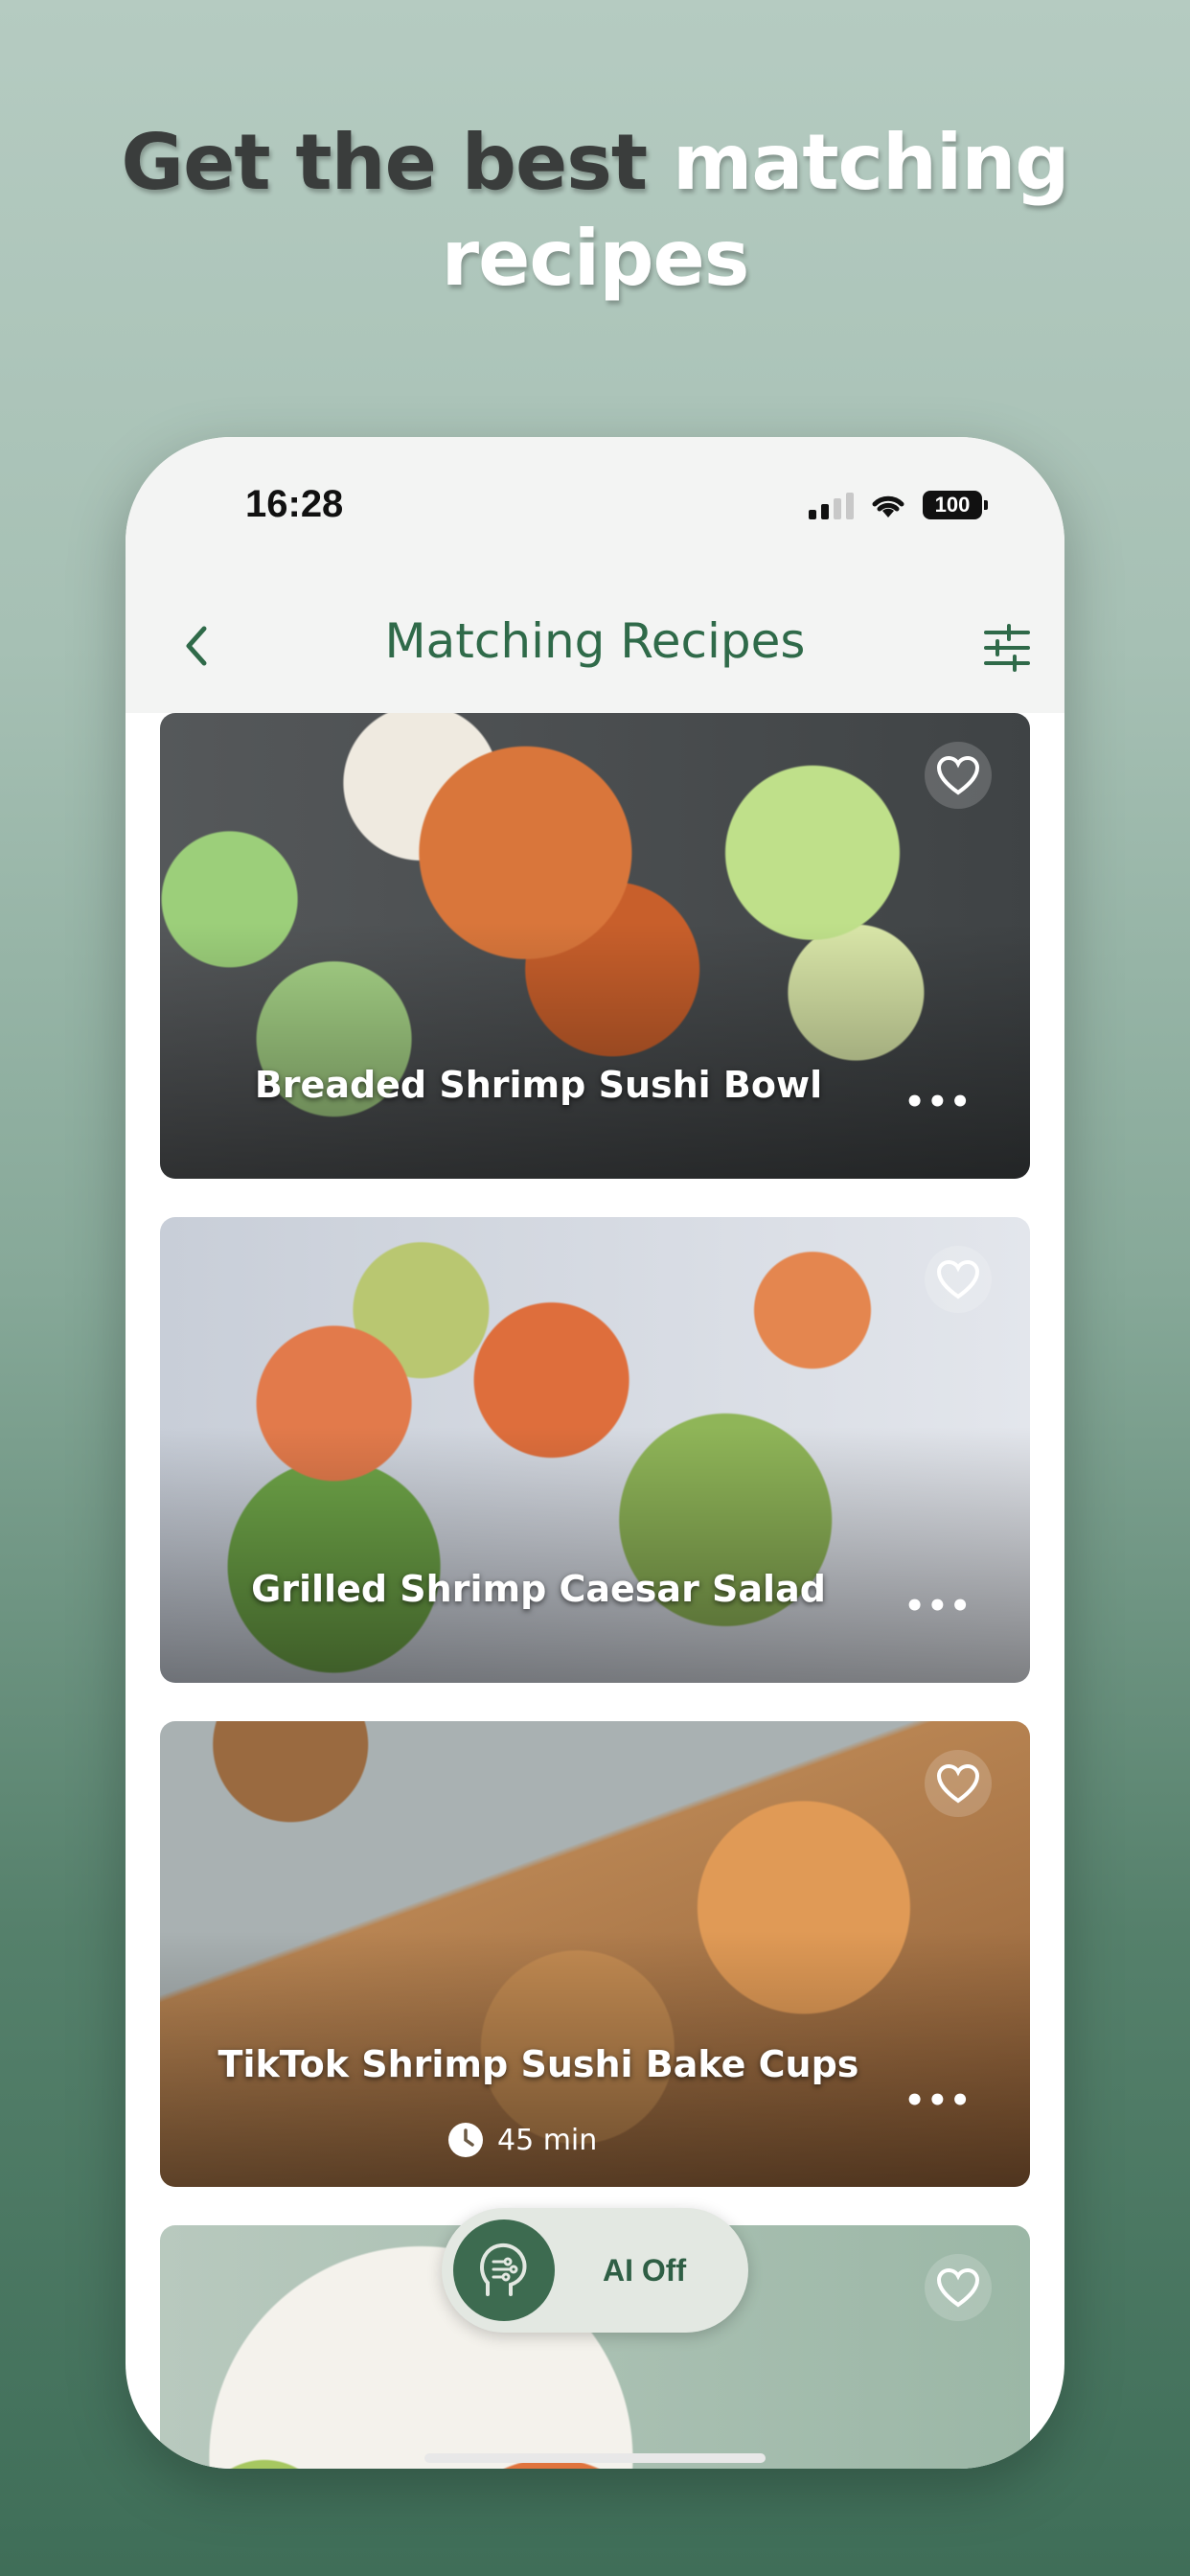 Image resolution: width=1190 pixels, height=2576 pixels. I want to click on cook-time: 45 min, so click(522, 2140).